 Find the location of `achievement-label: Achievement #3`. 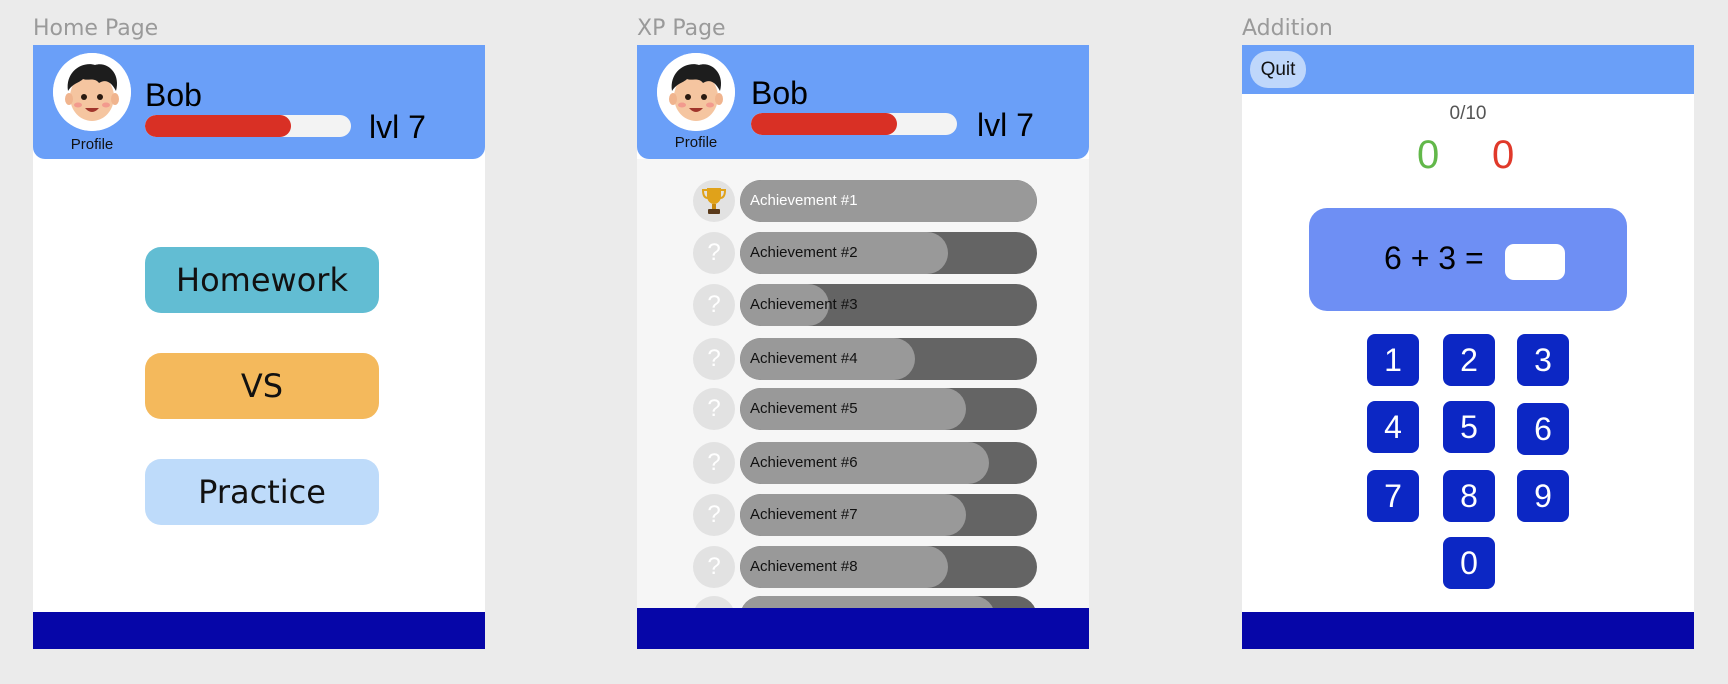

achievement-label: Achievement #3 is located at coordinates (804, 304).